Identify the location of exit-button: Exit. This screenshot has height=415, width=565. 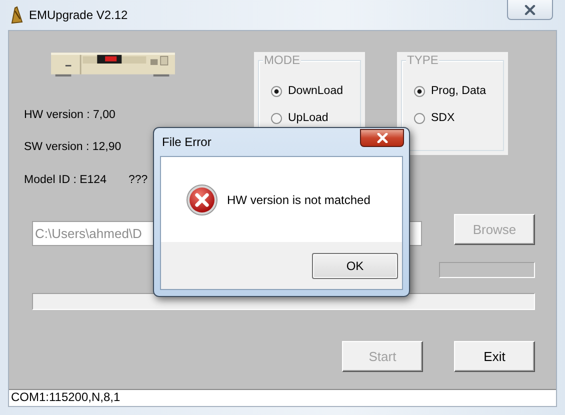
(494, 356).